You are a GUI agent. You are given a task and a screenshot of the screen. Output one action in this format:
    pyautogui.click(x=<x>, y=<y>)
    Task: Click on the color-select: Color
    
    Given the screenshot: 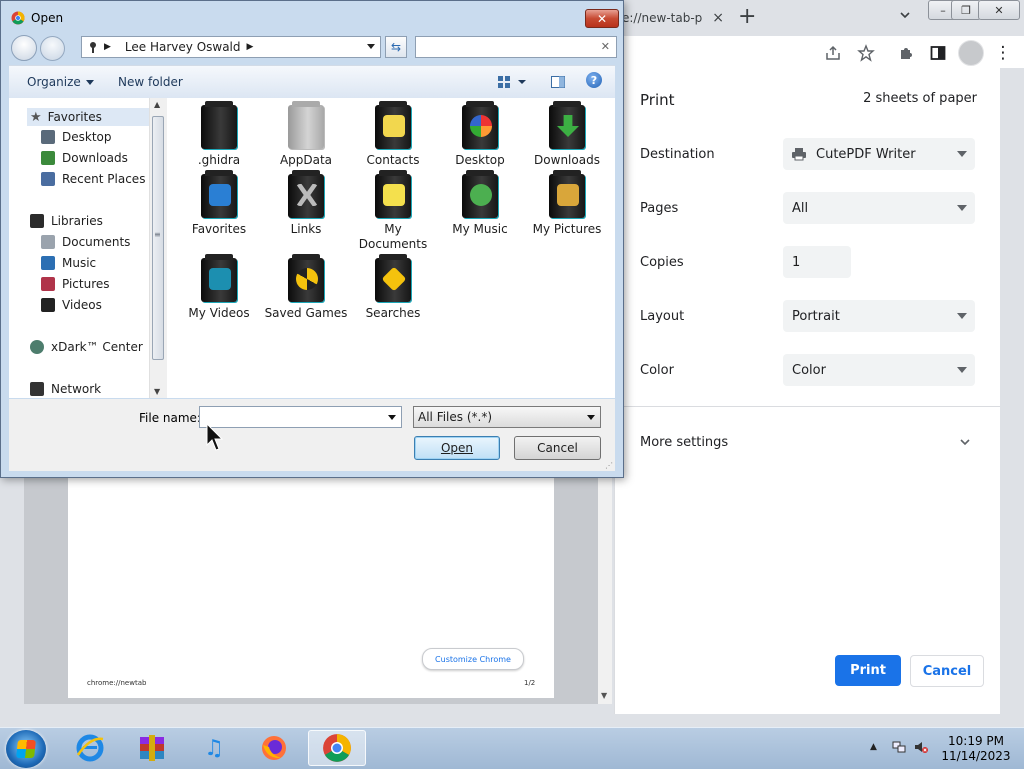 What is the action you would take?
    pyautogui.click(x=879, y=370)
    